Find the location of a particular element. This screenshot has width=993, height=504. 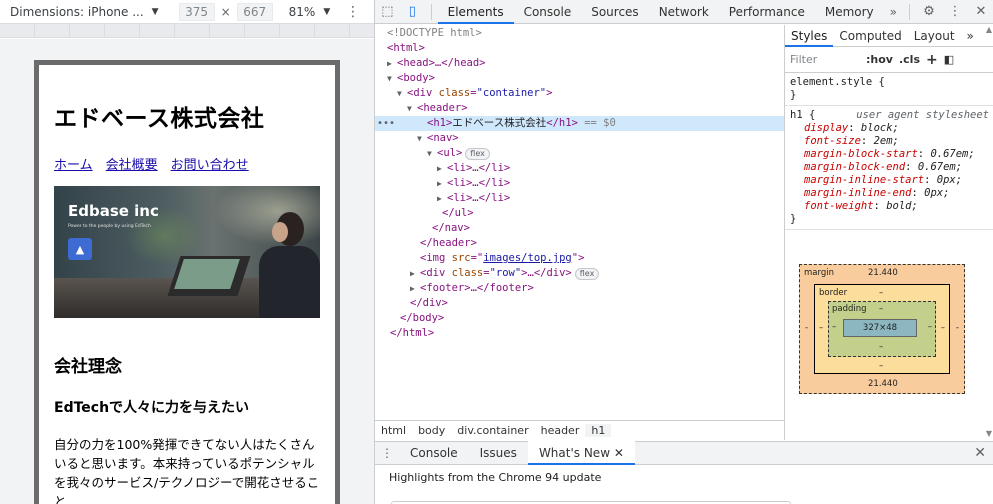

tab-console: Console is located at coordinates (548, 12).